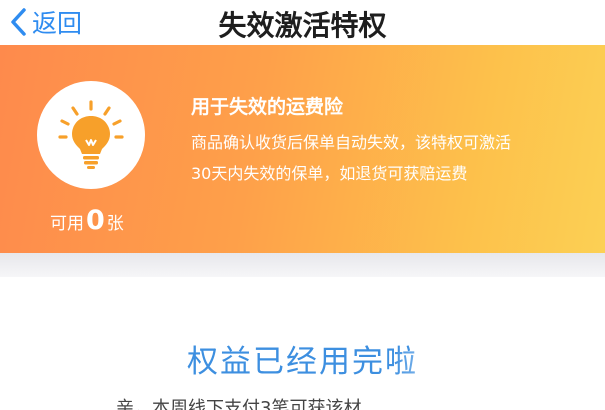 The width and height of the screenshot is (605, 410). Describe the element at coordinates (302, 25) in the screenshot. I see `page-title: 失效激活特权` at that location.